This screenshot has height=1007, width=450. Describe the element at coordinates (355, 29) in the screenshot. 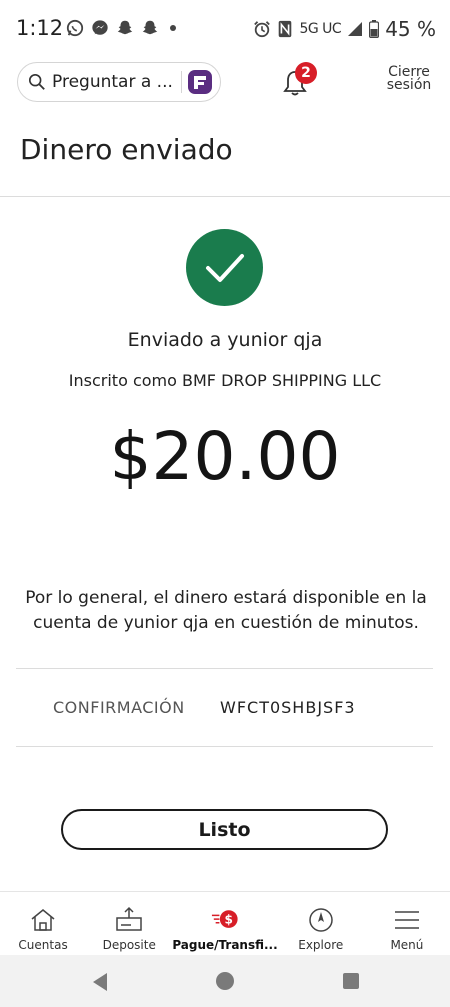

I see `signal-icon` at that location.